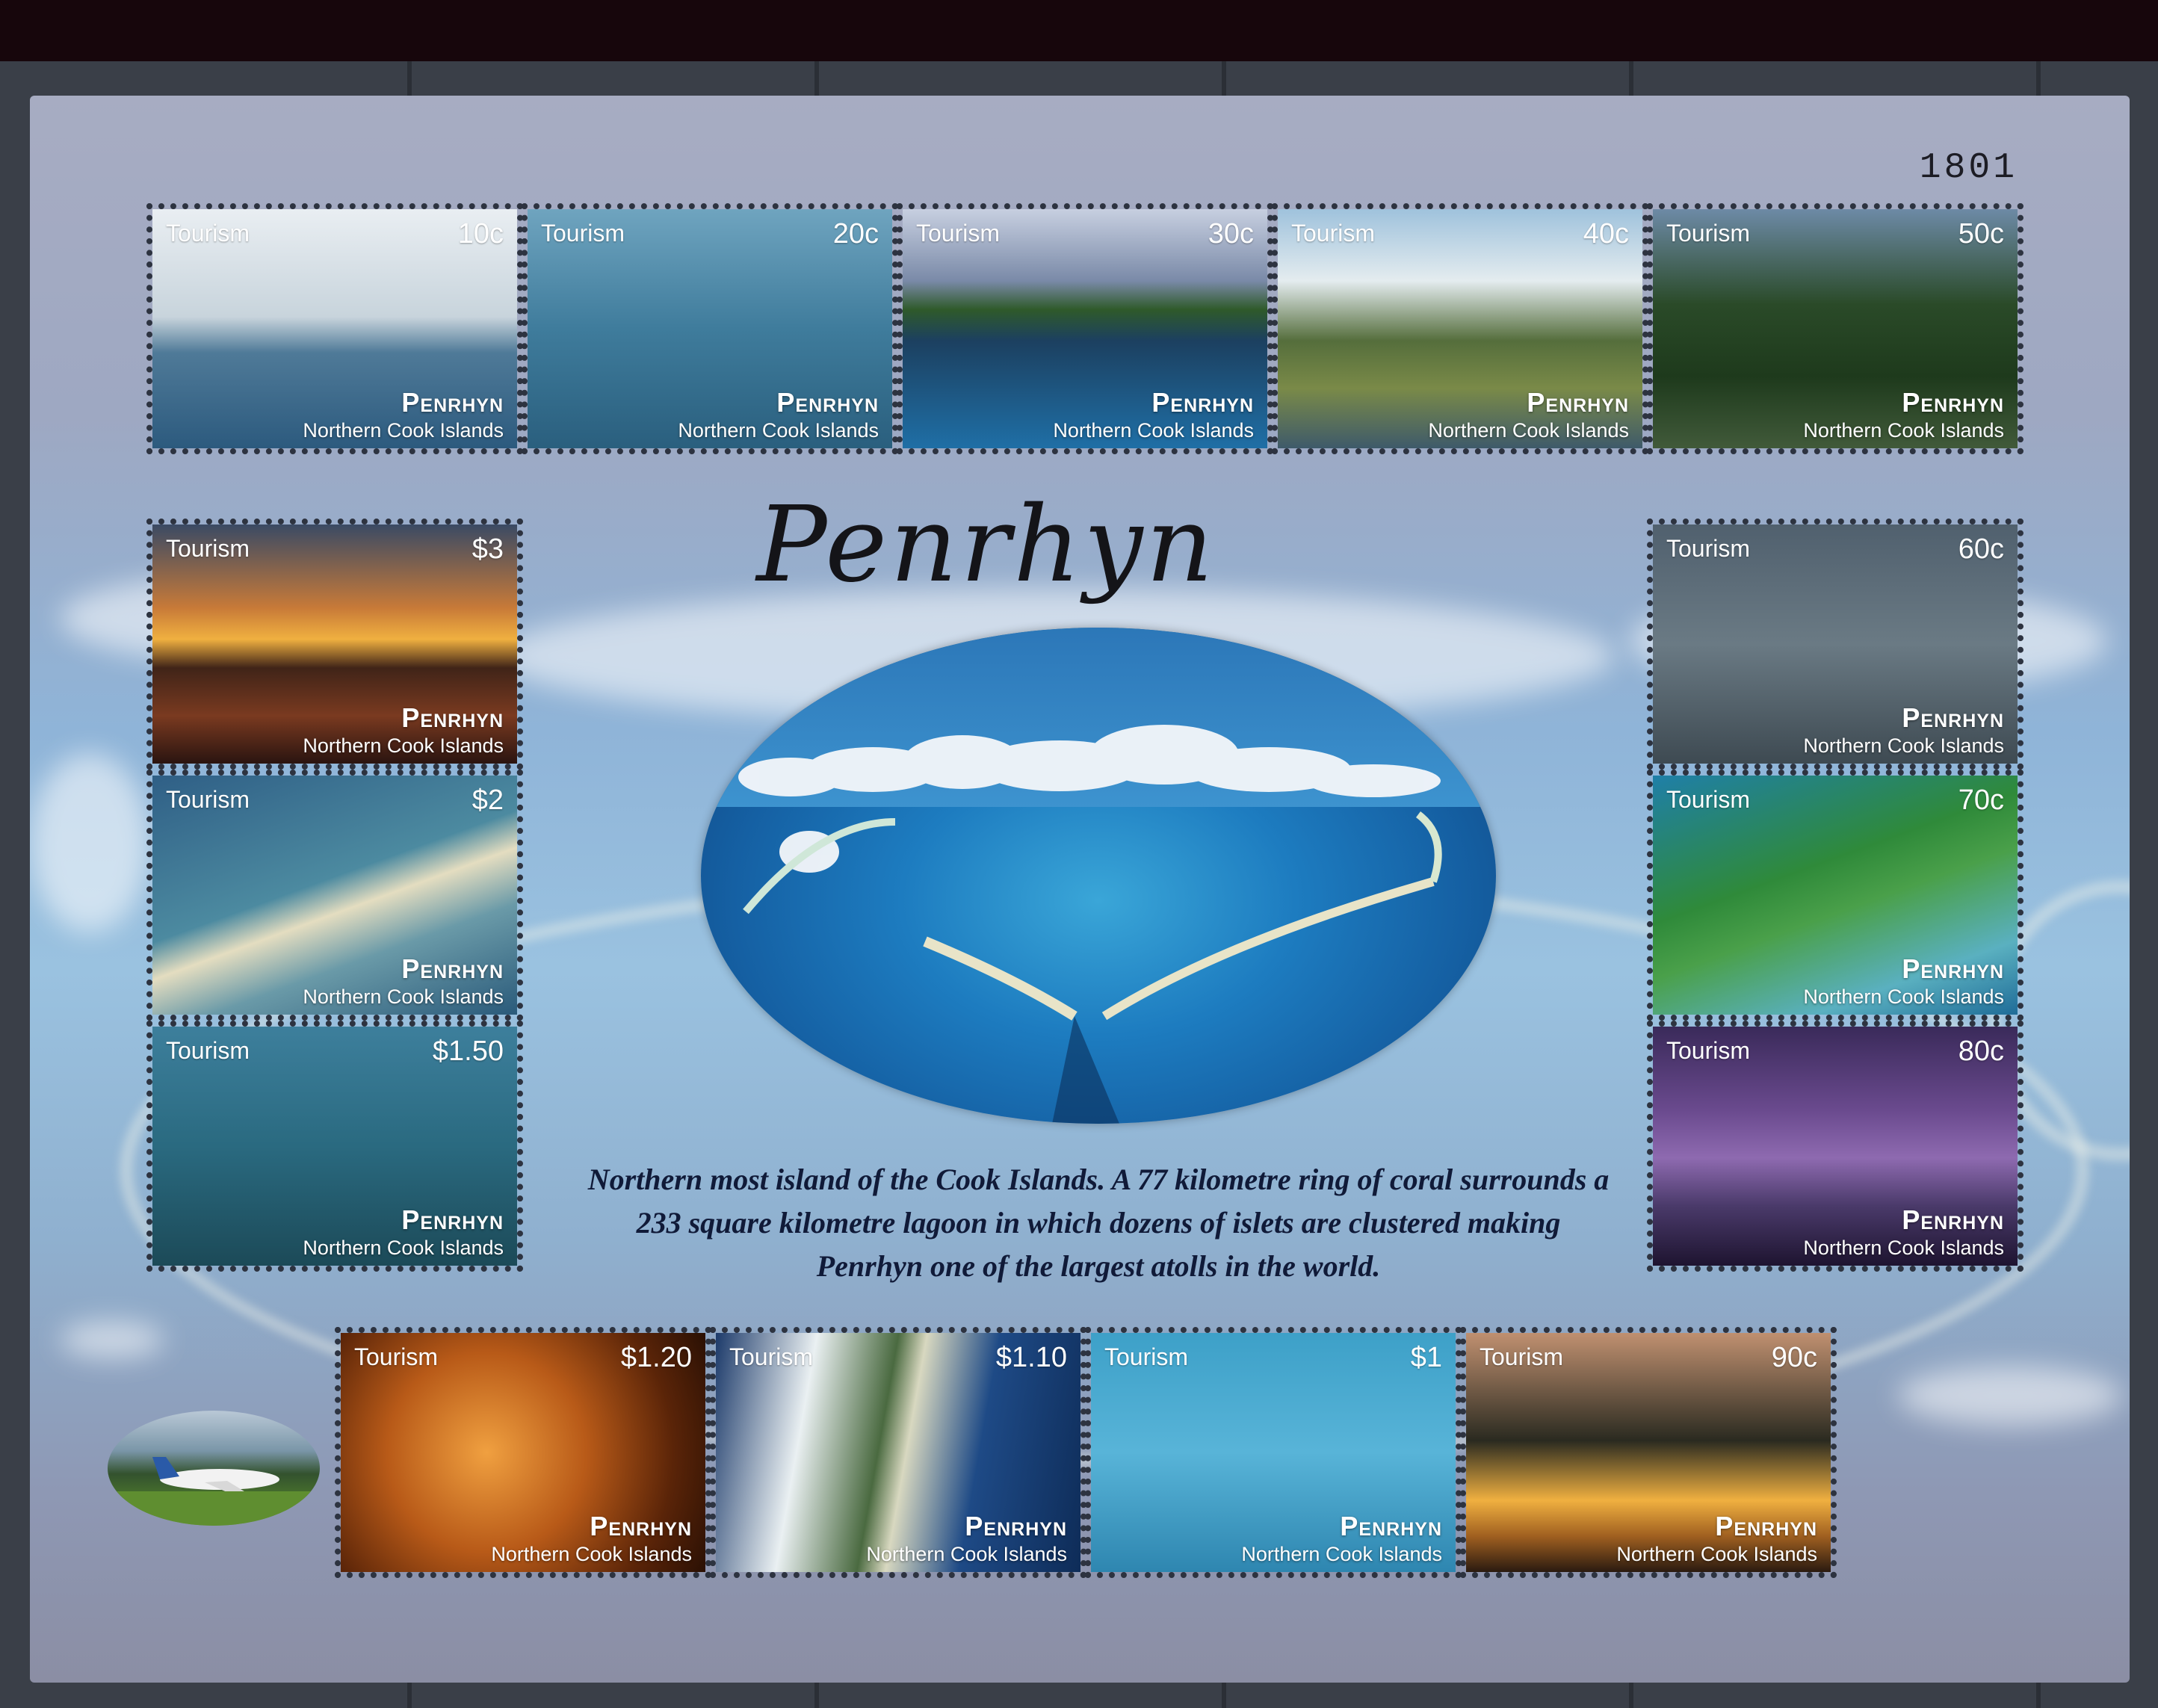  What do you see at coordinates (214, 1468) in the screenshot?
I see `airplane-vignette` at bounding box center [214, 1468].